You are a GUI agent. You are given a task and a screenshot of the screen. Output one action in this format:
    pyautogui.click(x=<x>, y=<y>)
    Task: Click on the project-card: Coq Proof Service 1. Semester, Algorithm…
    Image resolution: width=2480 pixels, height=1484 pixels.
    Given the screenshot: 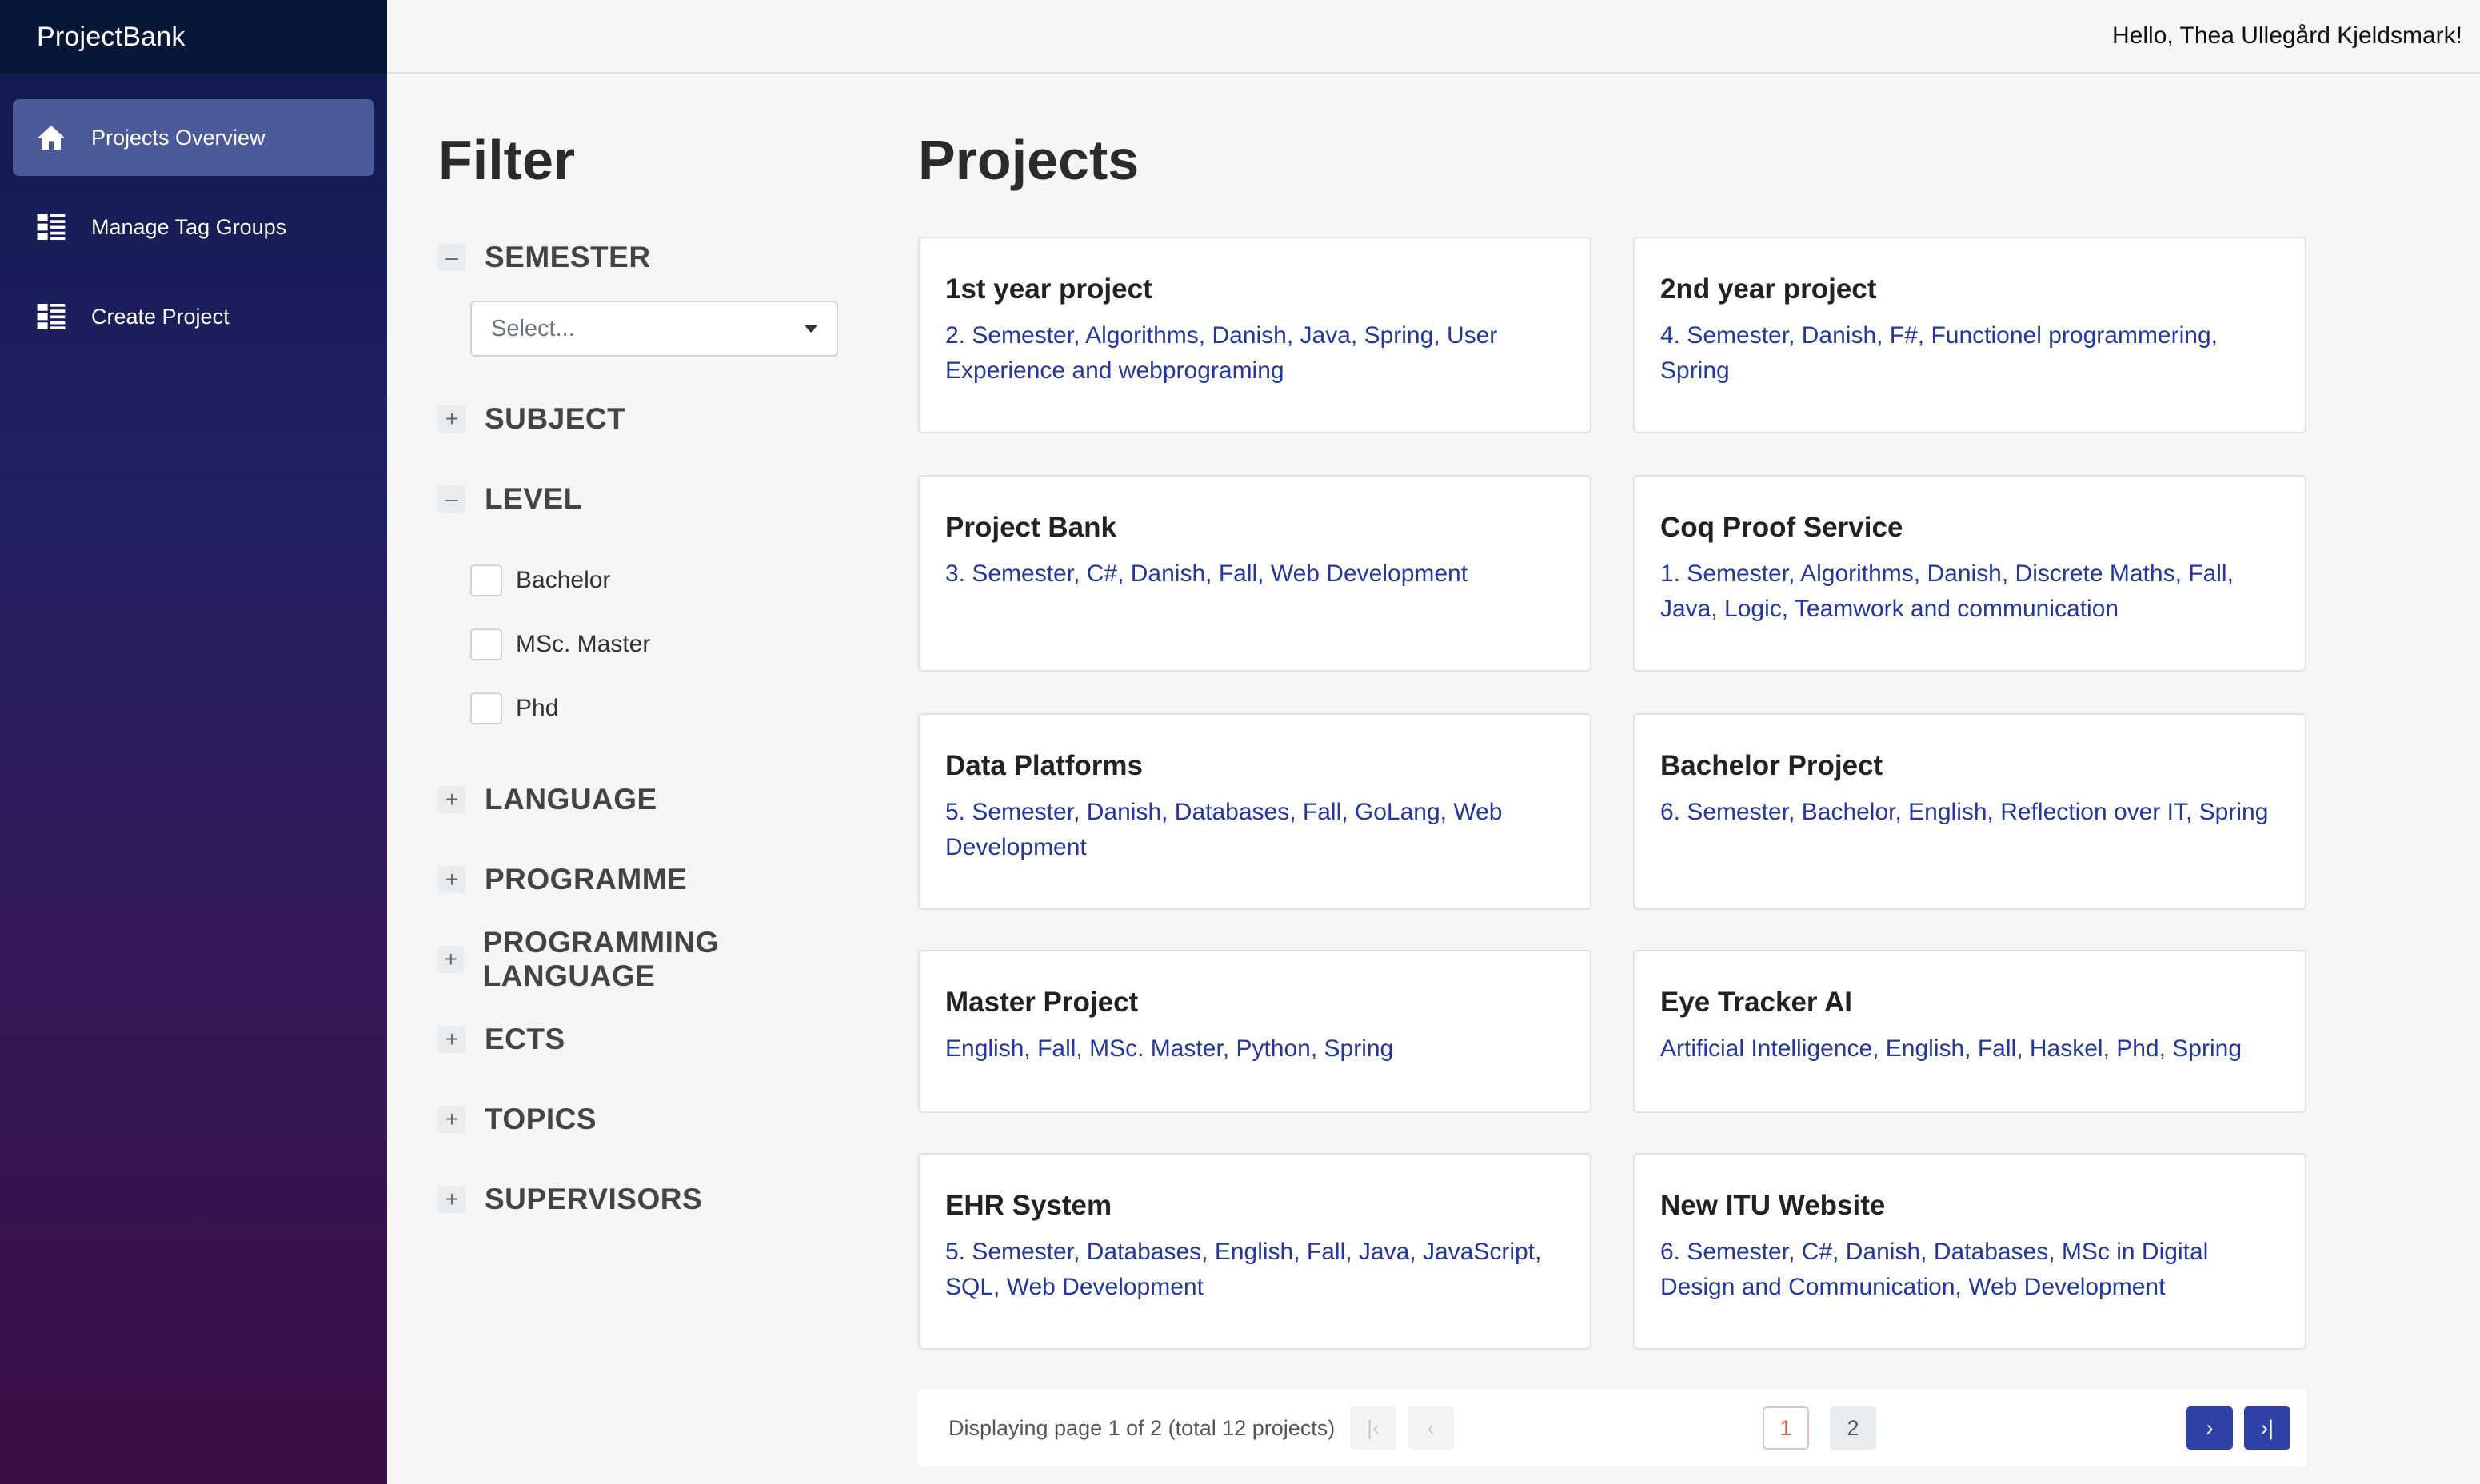 What is the action you would take?
    pyautogui.click(x=1969, y=573)
    